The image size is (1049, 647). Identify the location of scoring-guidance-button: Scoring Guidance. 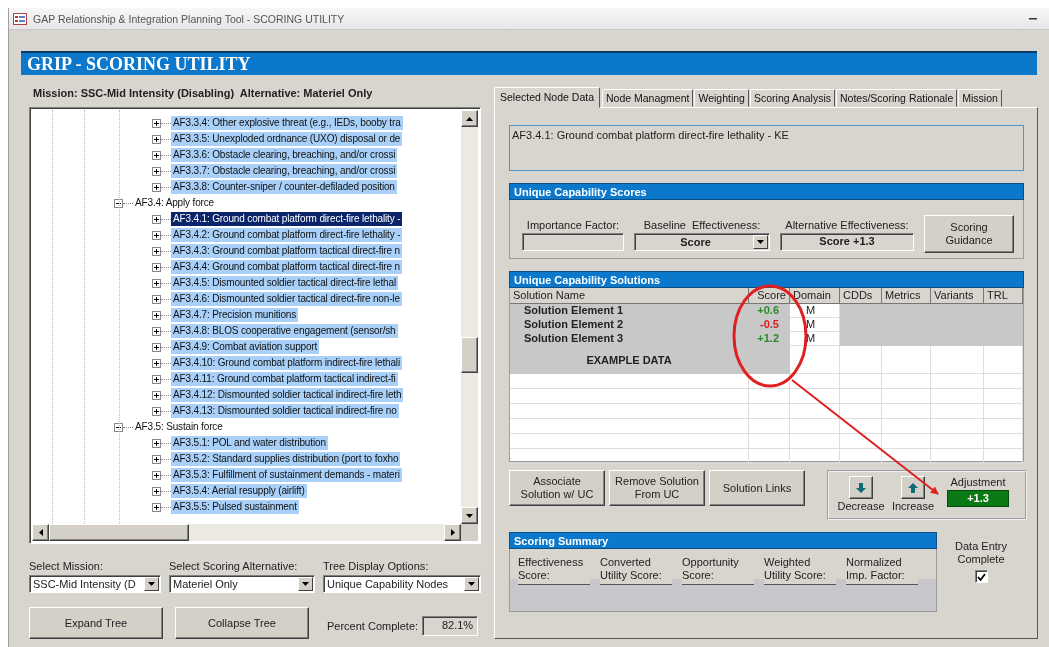
(969, 234).